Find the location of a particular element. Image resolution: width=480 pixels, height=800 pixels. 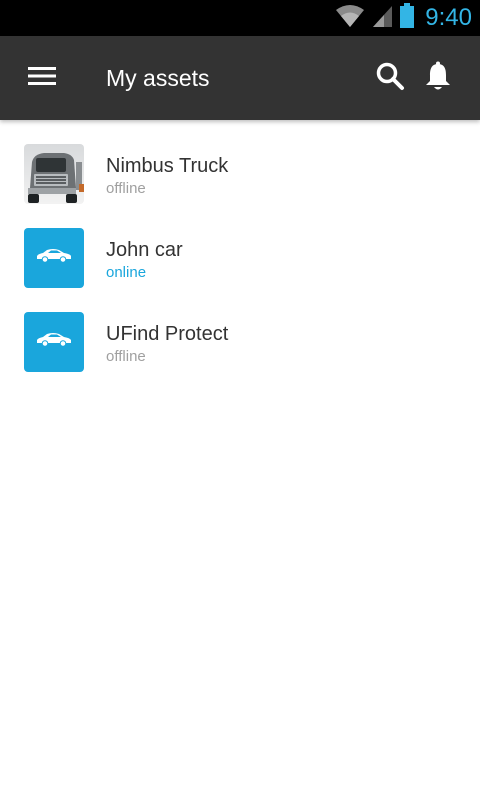

asset-row-john-car: John car online is located at coordinates (240, 246).